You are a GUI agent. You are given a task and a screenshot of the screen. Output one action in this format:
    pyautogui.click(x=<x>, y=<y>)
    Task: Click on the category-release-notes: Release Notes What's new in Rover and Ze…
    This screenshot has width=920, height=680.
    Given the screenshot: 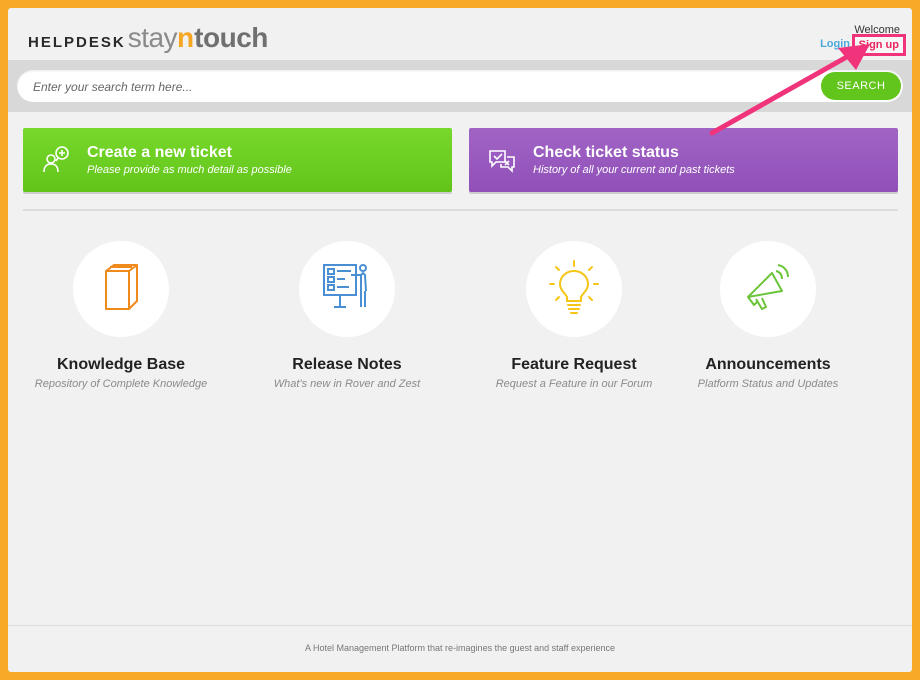 What is the action you would take?
    pyautogui.click(x=347, y=315)
    